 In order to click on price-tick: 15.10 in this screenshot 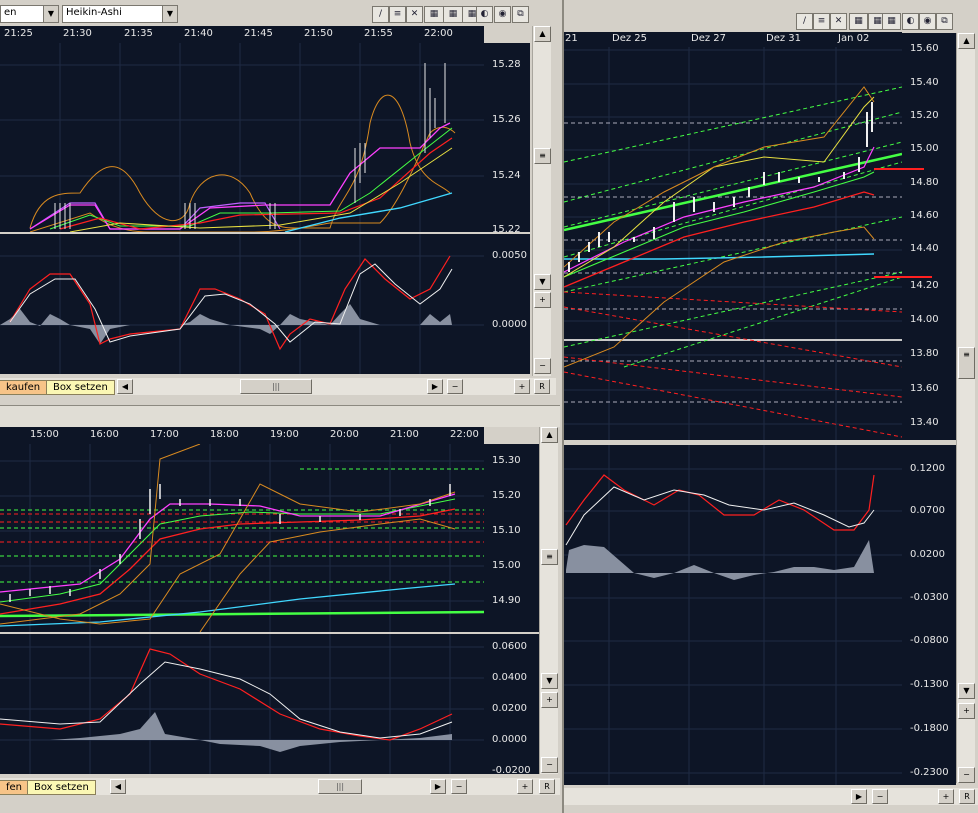, I will do `click(506, 530)`.